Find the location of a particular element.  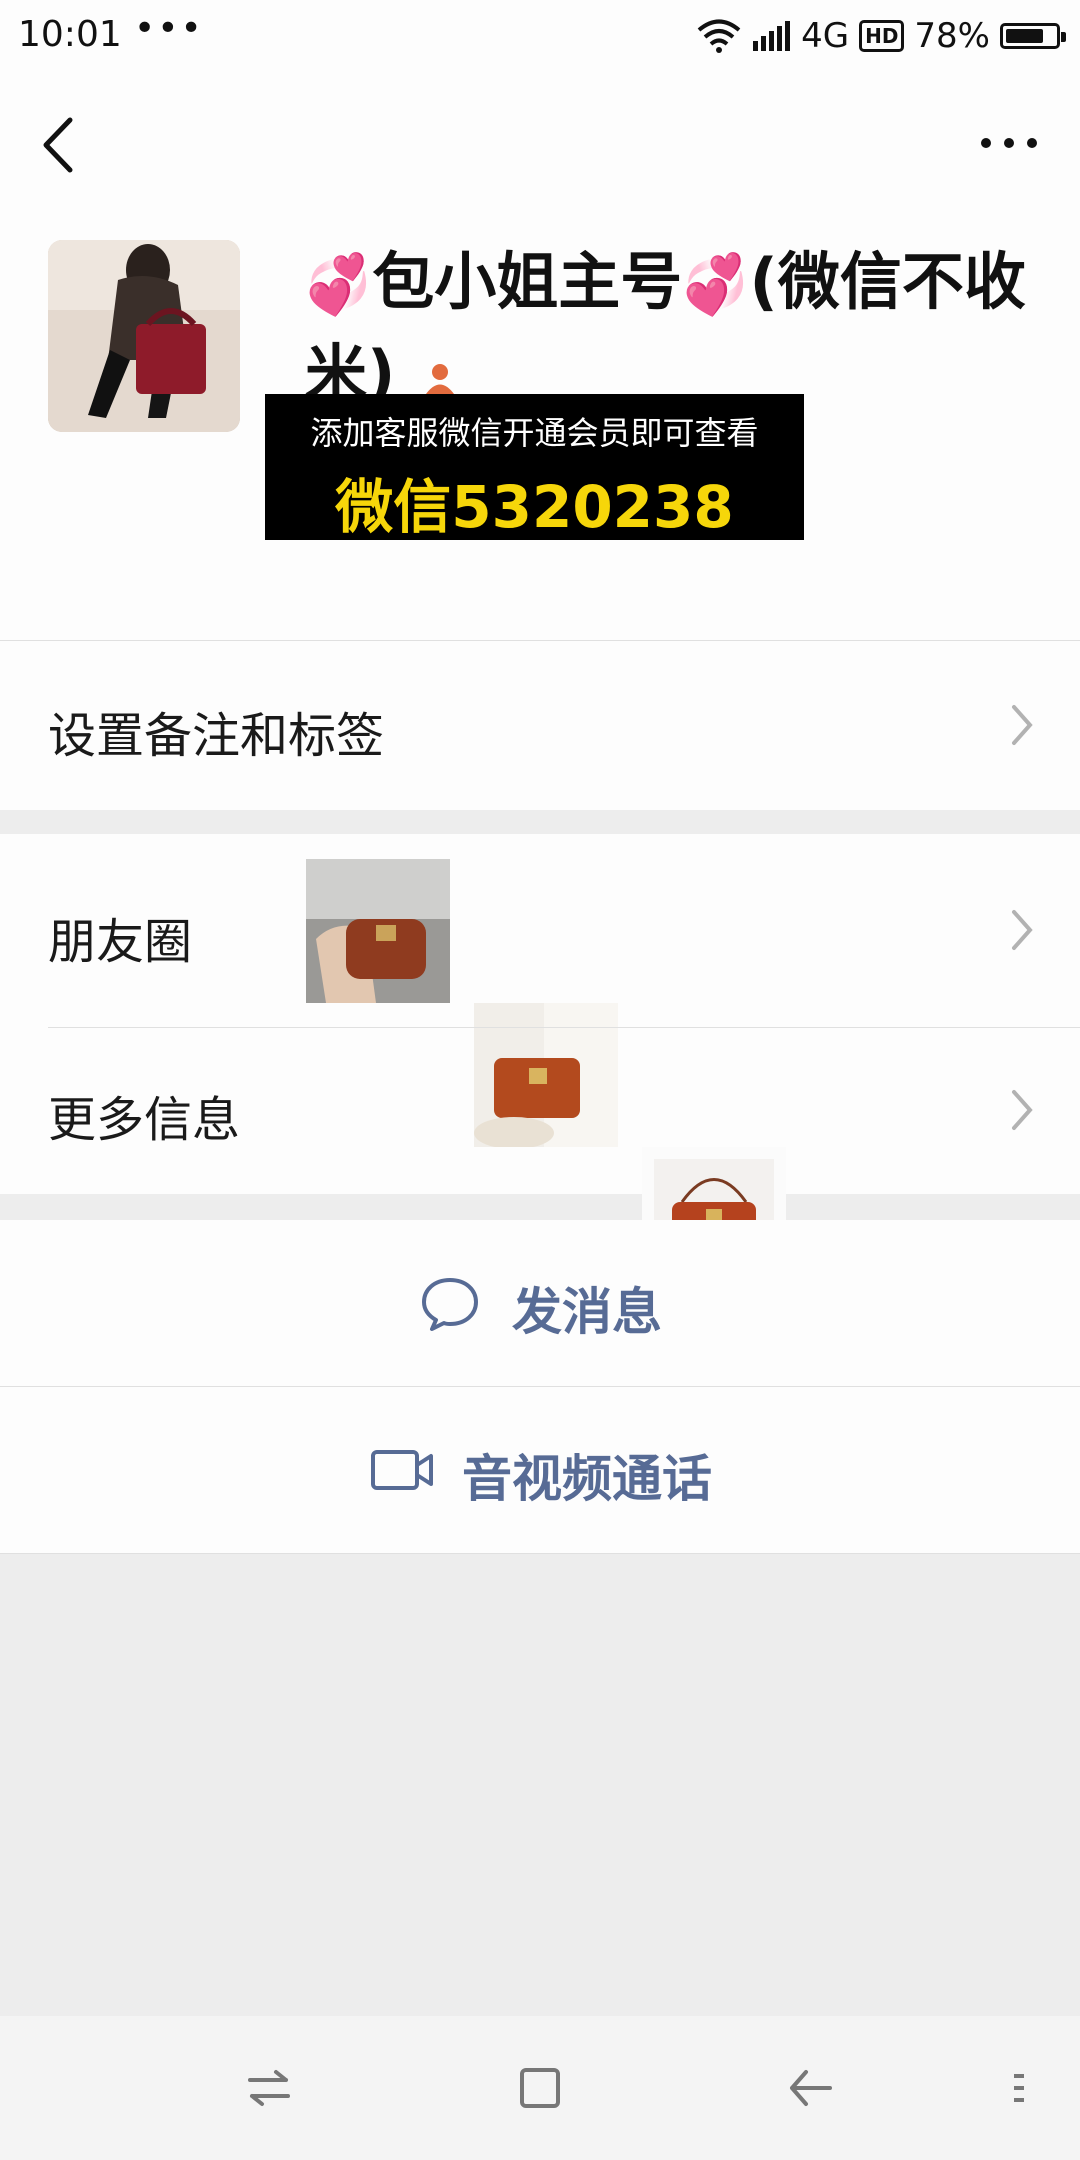

notification-dots: ••• is located at coordinates (169, 28).